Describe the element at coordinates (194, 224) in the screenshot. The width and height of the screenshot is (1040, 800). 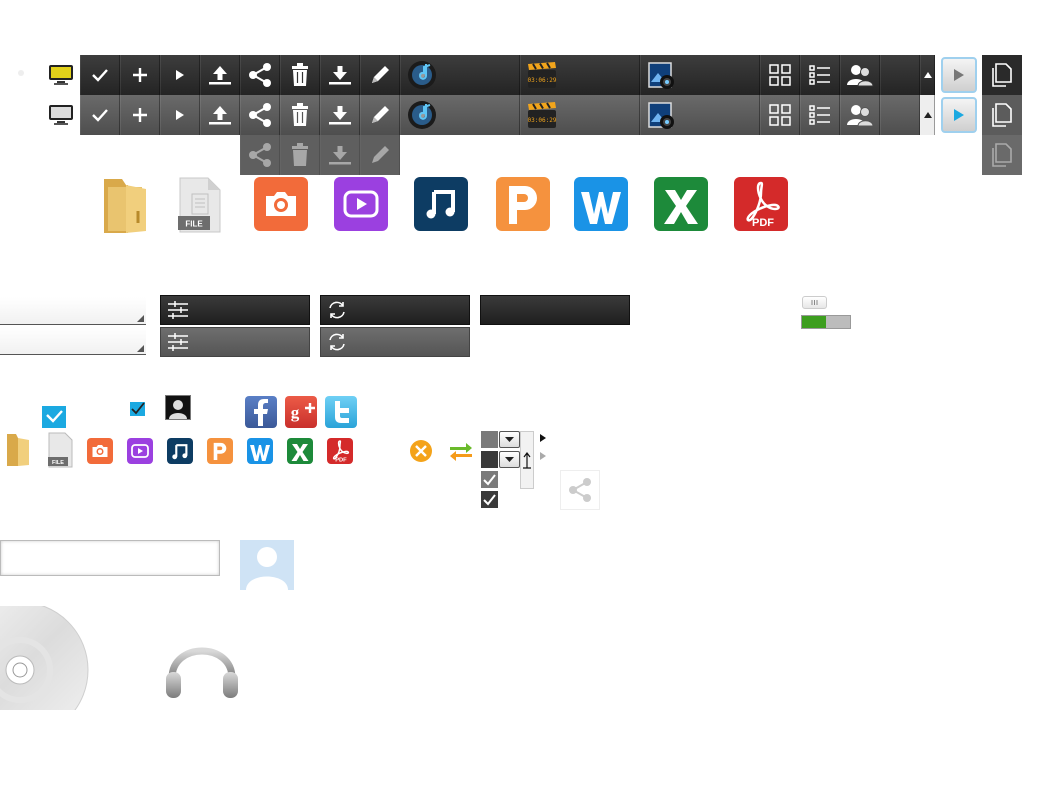
I see `file-label: FILE` at that location.